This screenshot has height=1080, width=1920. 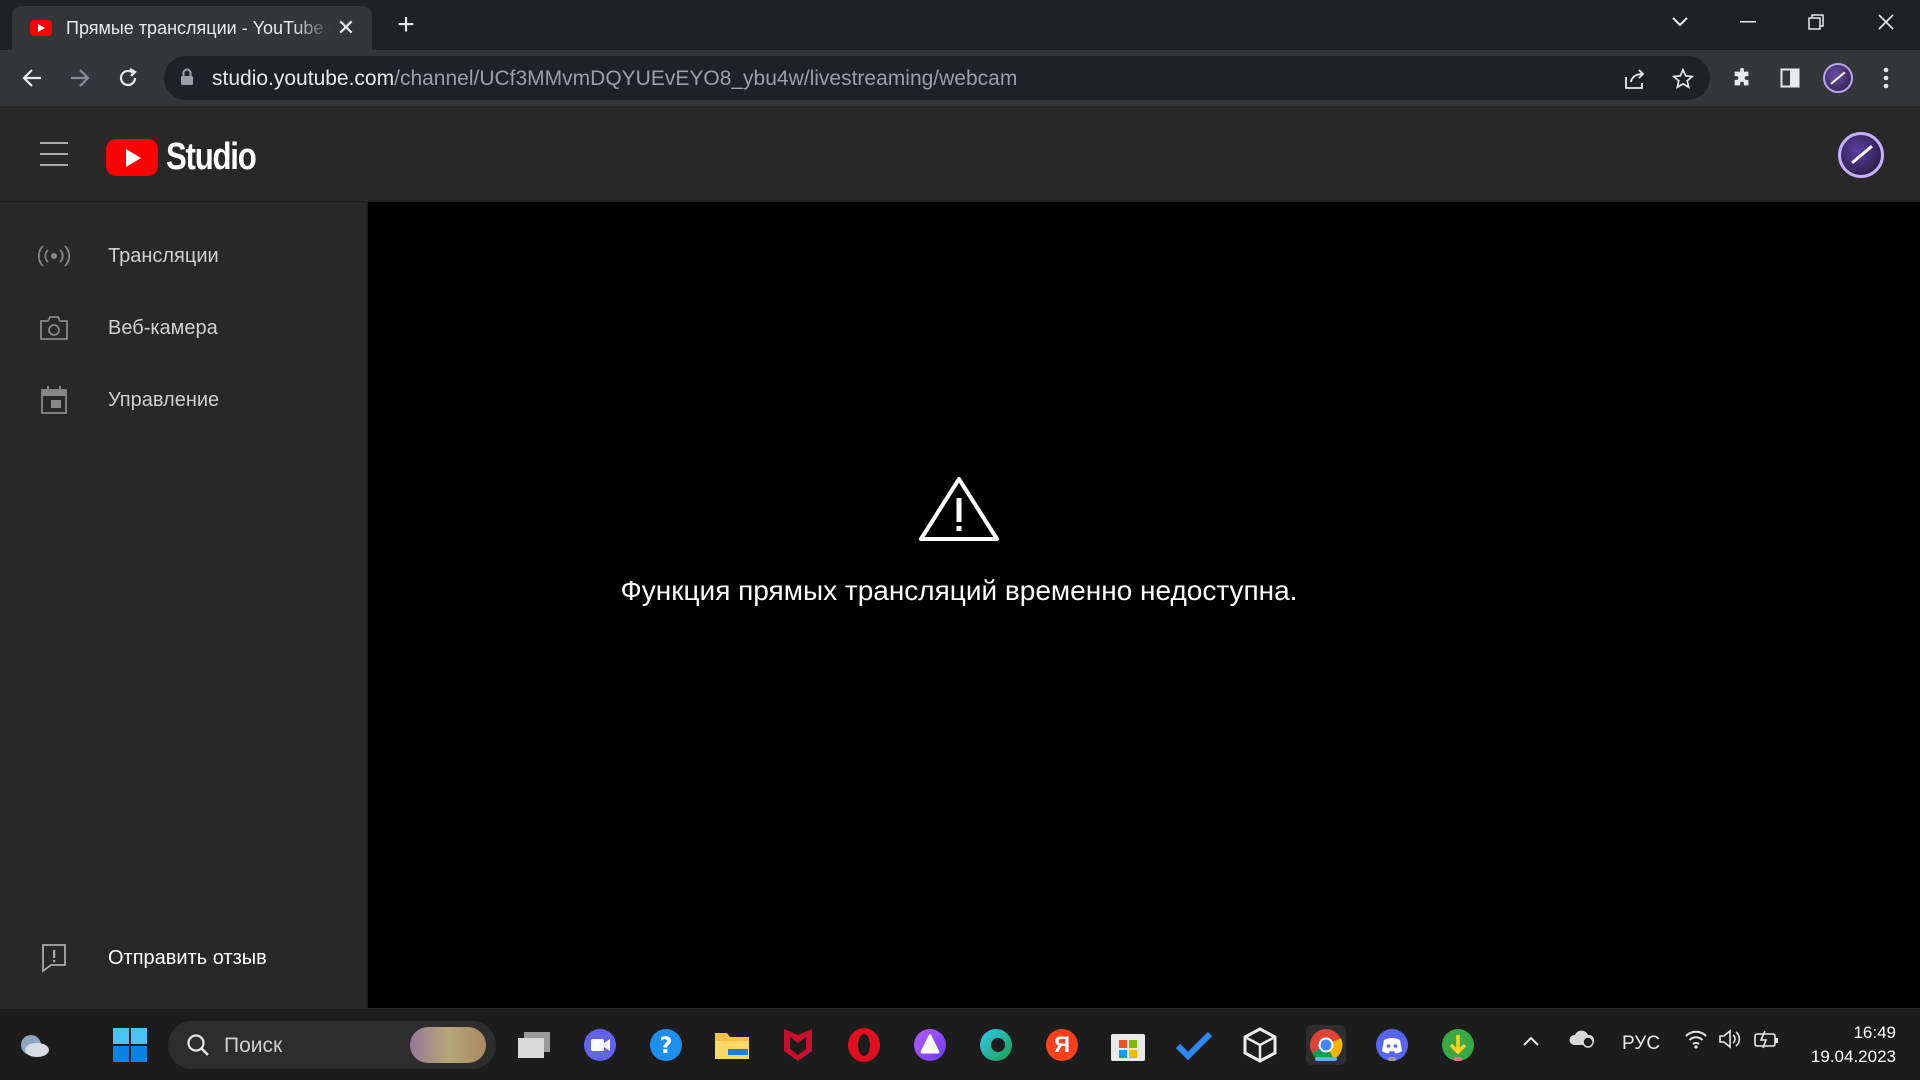 I want to click on discord-icon, so click(x=1392, y=1045).